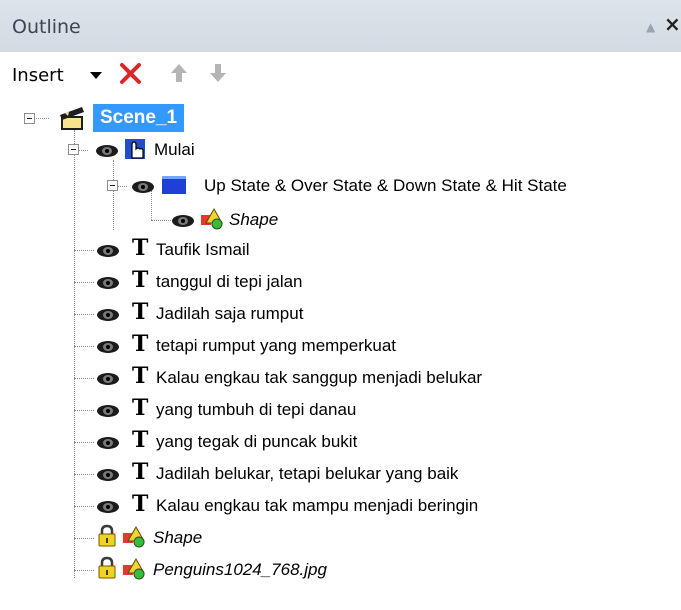 Image resolution: width=681 pixels, height=610 pixels. I want to click on tree-node-text: tanggul di tepi jalan, so click(229, 282).